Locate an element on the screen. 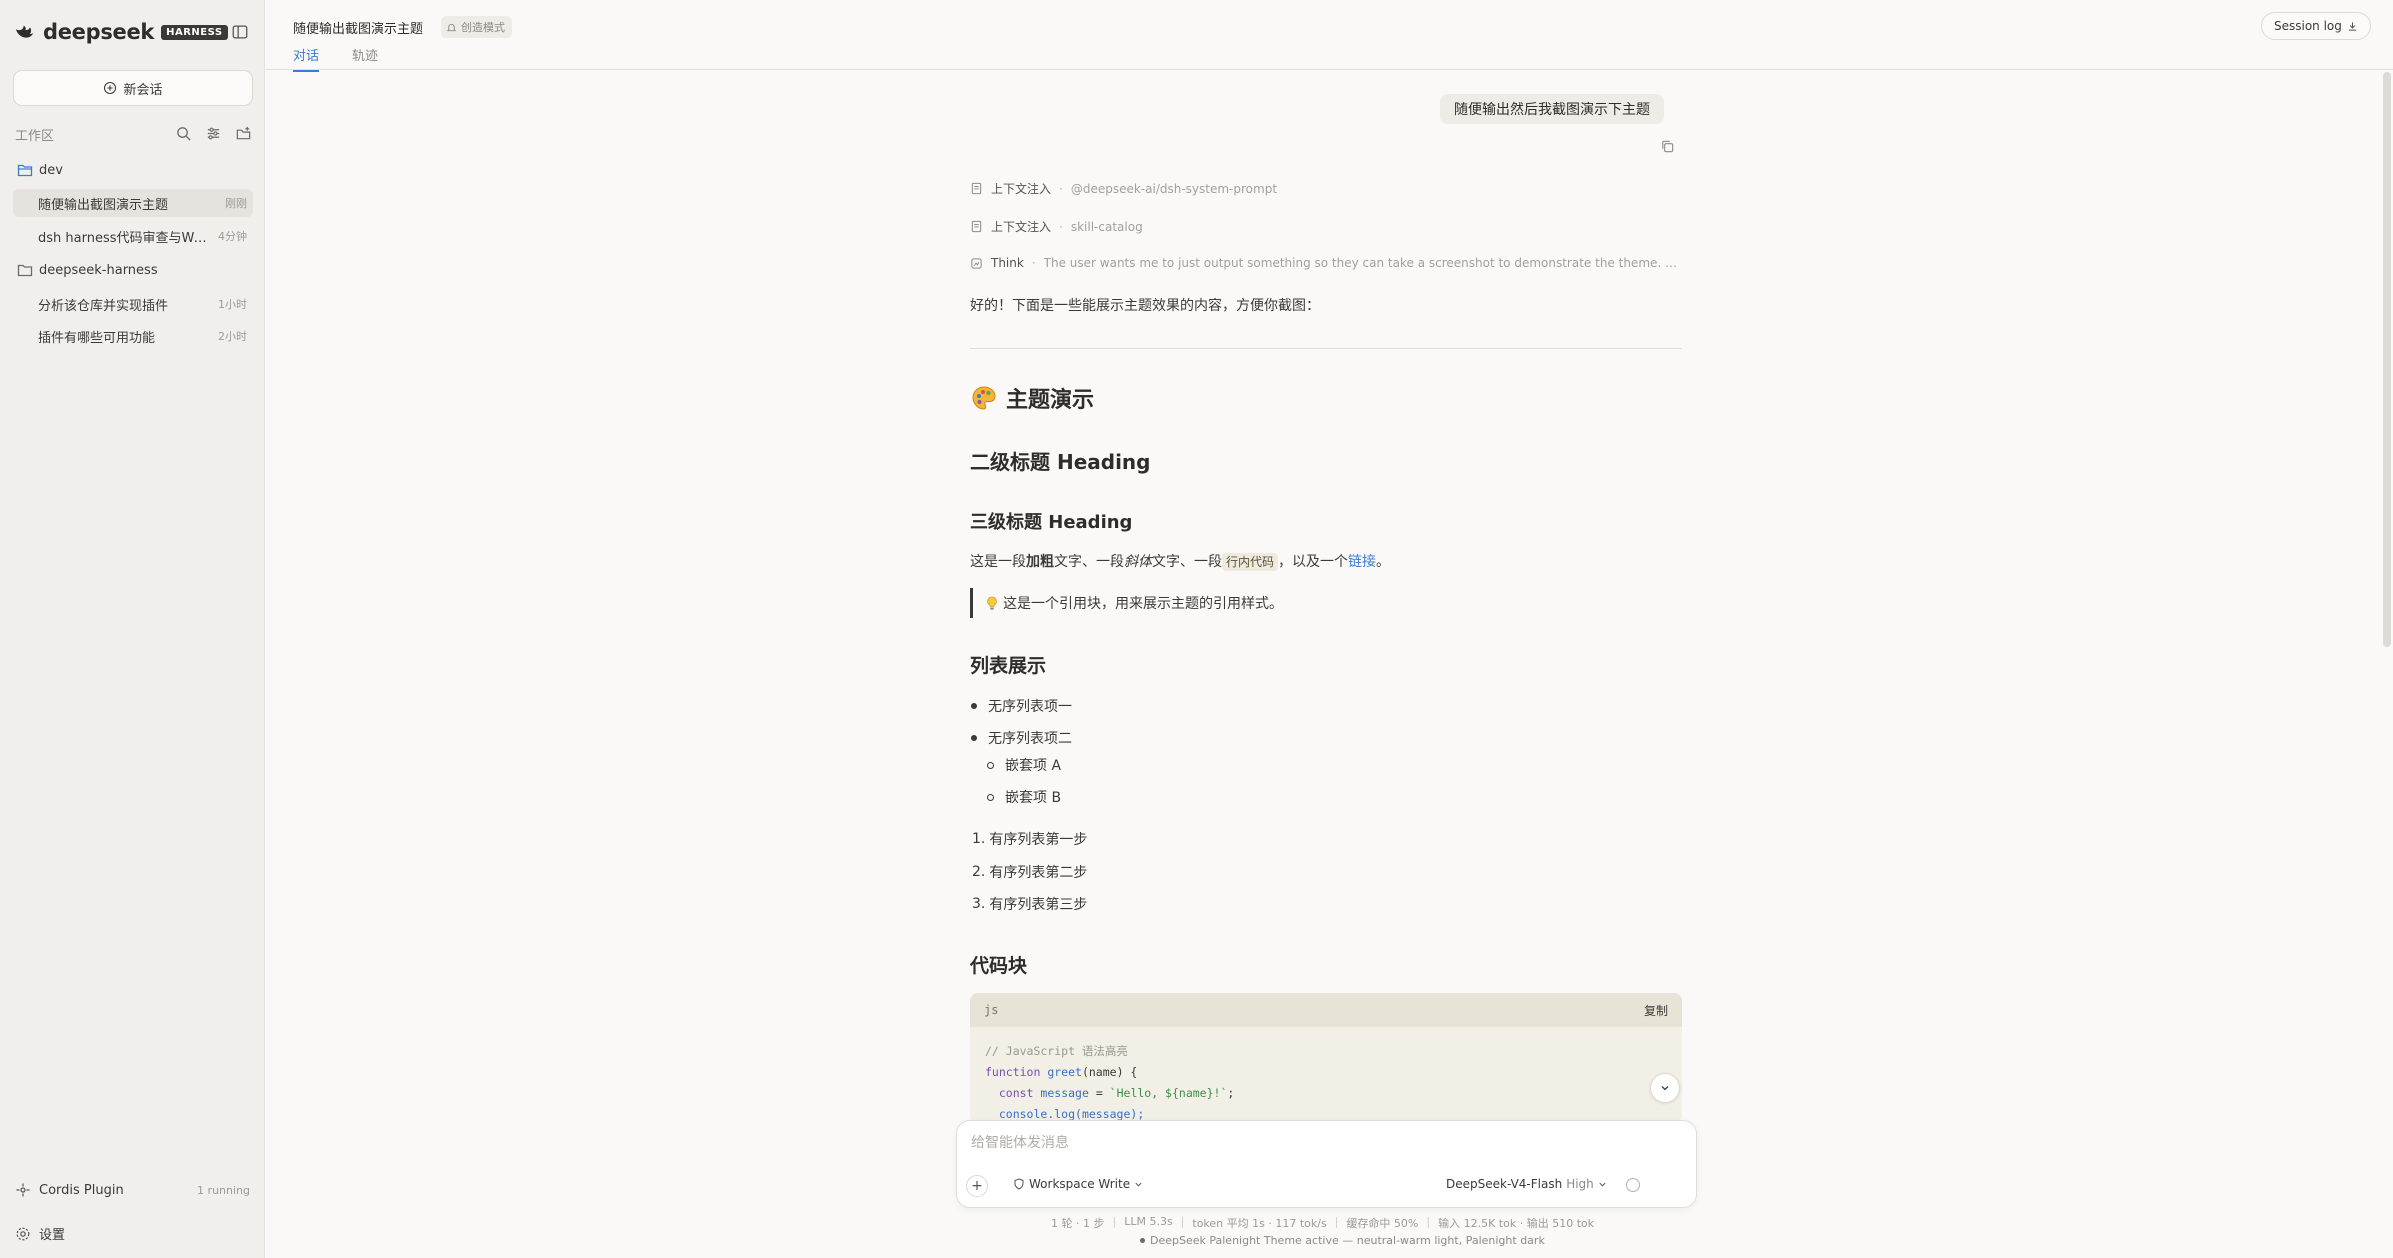  sidebar-toggle-icon is located at coordinates (241, 33).